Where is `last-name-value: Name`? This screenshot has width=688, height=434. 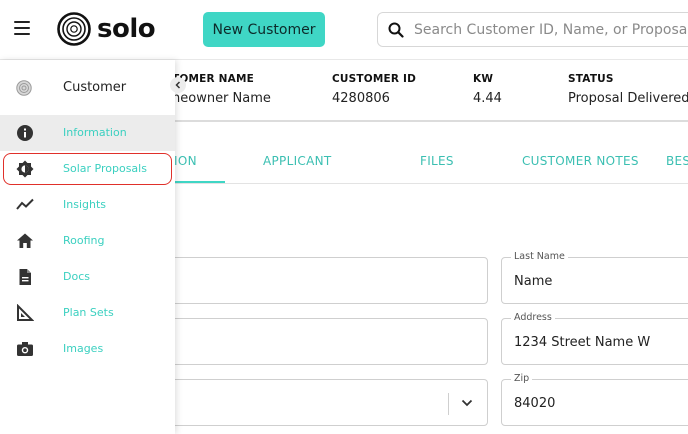
last-name-value: Name is located at coordinates (533, 281).